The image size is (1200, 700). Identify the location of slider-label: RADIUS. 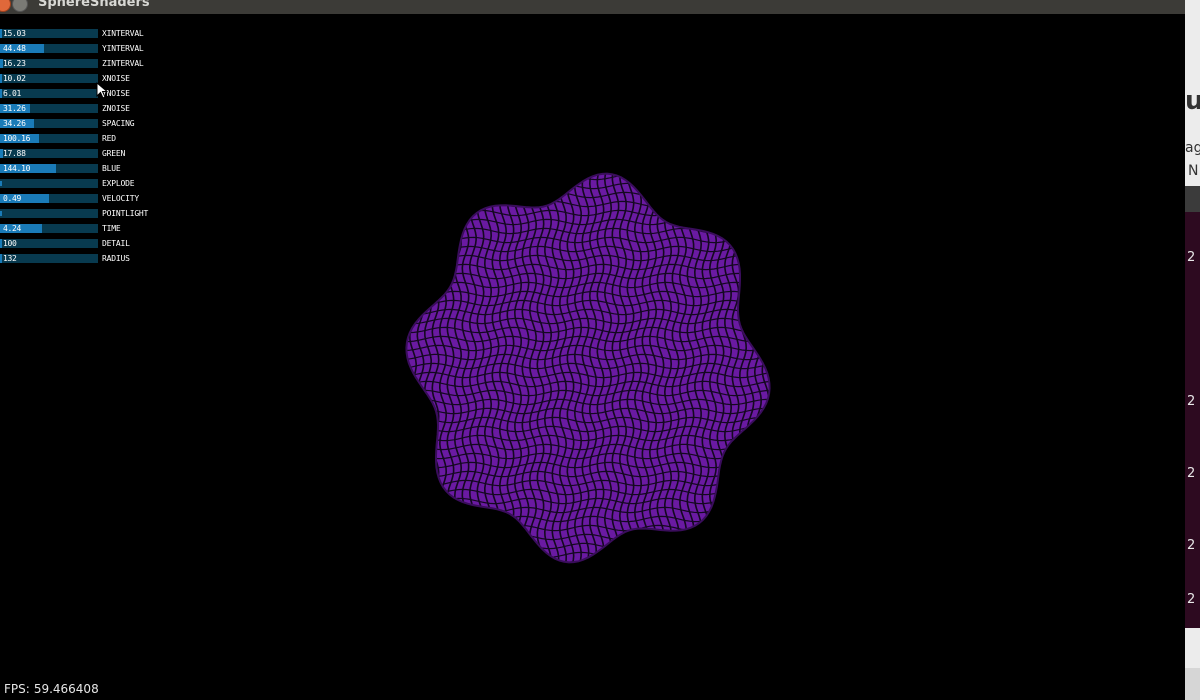
(116, 258).